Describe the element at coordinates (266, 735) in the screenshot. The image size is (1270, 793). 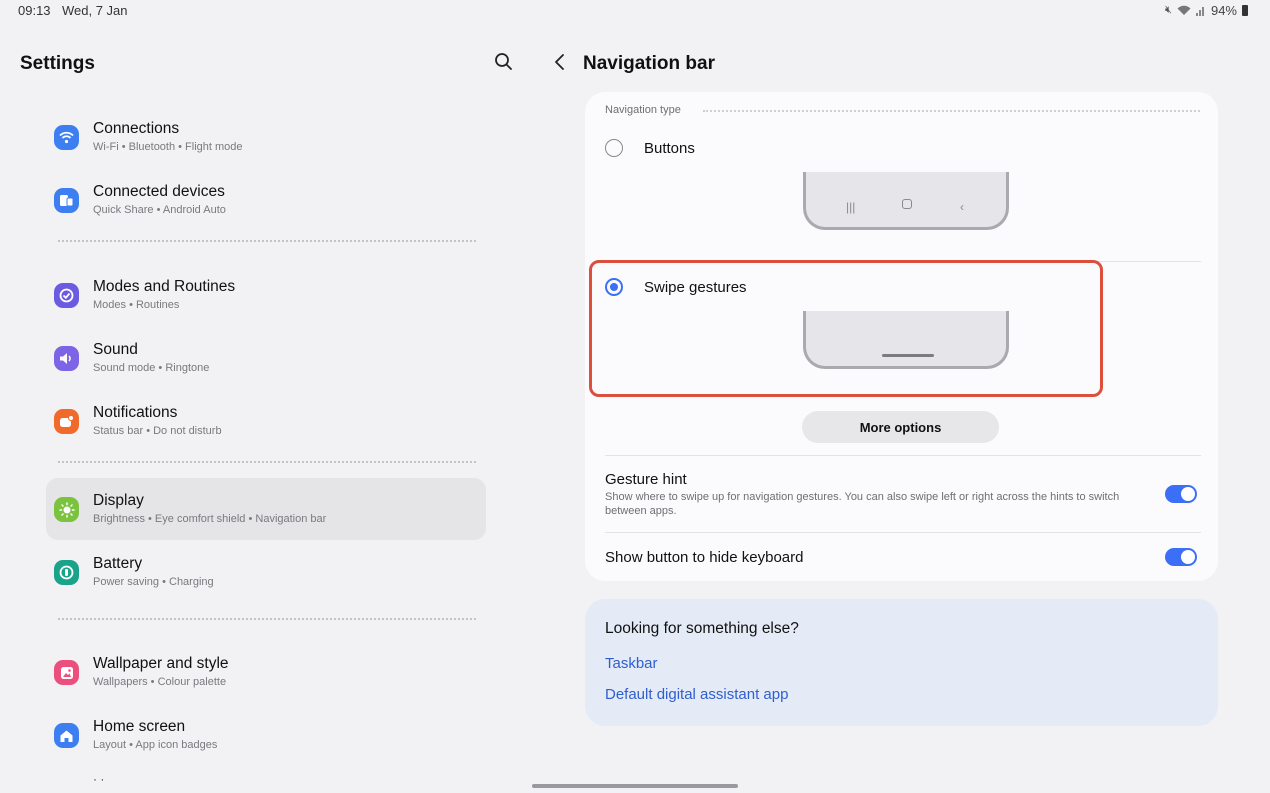
I see `sidebar-item-home-screen: Home screen Layout • App icon badges` at that location.